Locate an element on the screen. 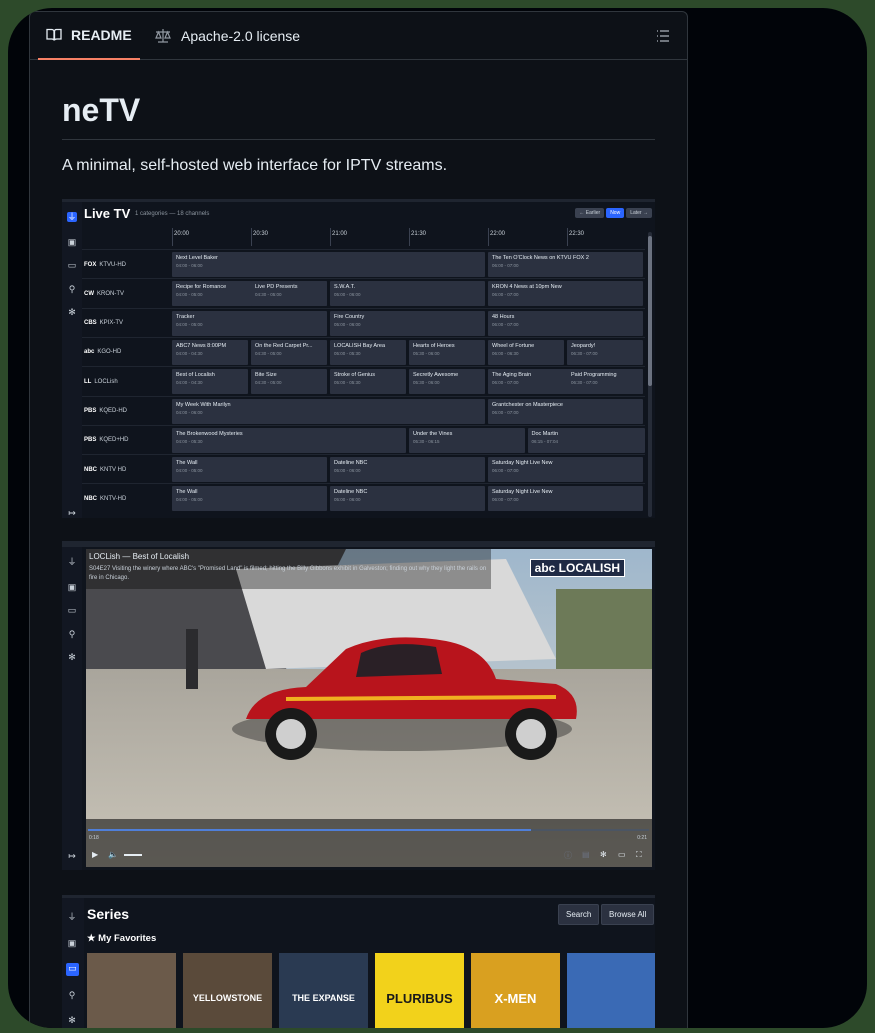  fullscreen-icon: ⛶ is located at coordinates (639, 855).